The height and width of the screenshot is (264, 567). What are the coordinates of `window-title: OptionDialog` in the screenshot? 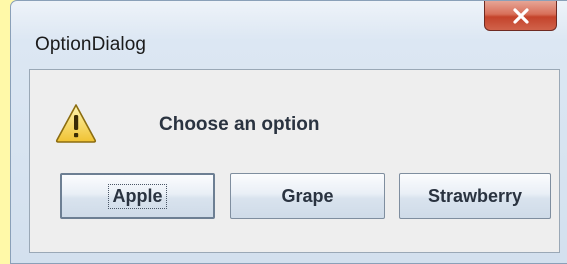 It's located at (91, 44).